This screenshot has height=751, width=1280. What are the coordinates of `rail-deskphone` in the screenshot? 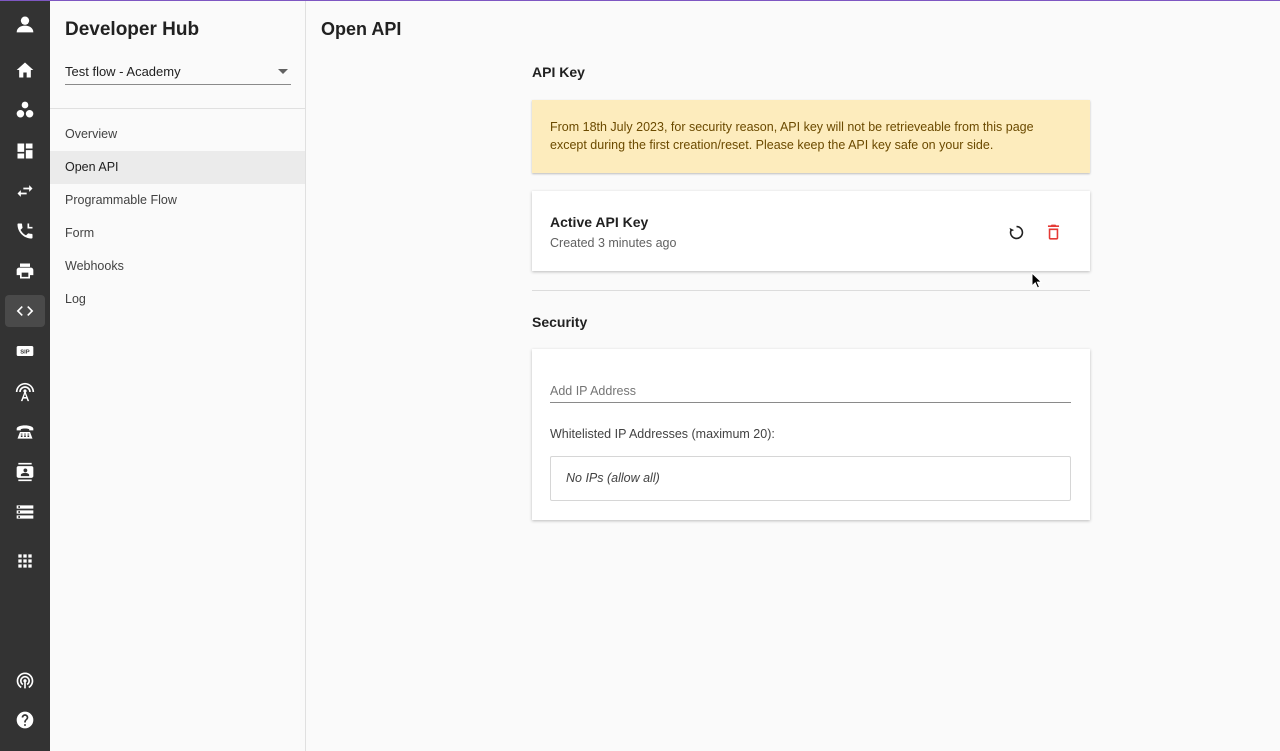 It's located at (25, 432).